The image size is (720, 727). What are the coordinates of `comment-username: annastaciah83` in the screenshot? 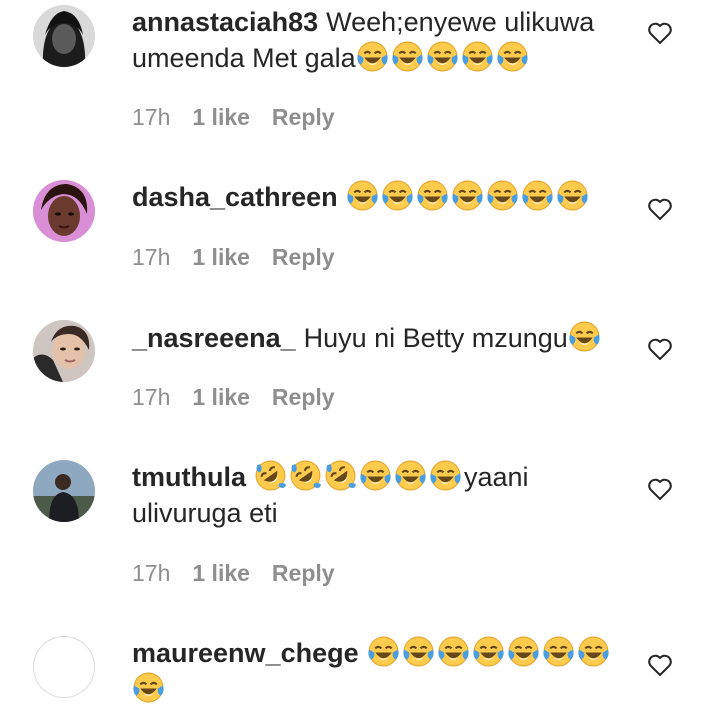 It's located at (225, 22).